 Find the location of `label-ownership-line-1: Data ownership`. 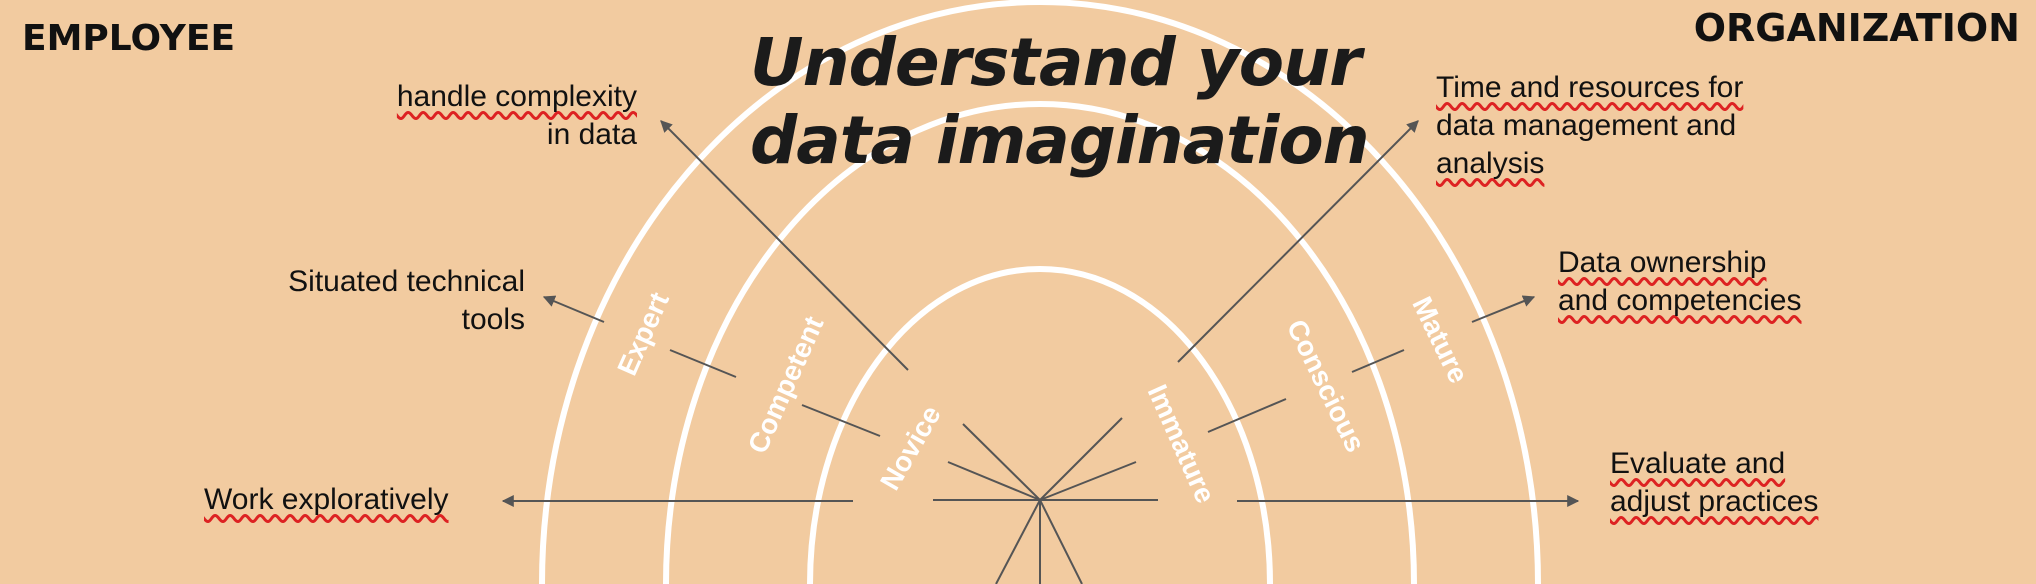

label-ownership-line-1: Data ownership is located at coordinates (1662, 262).